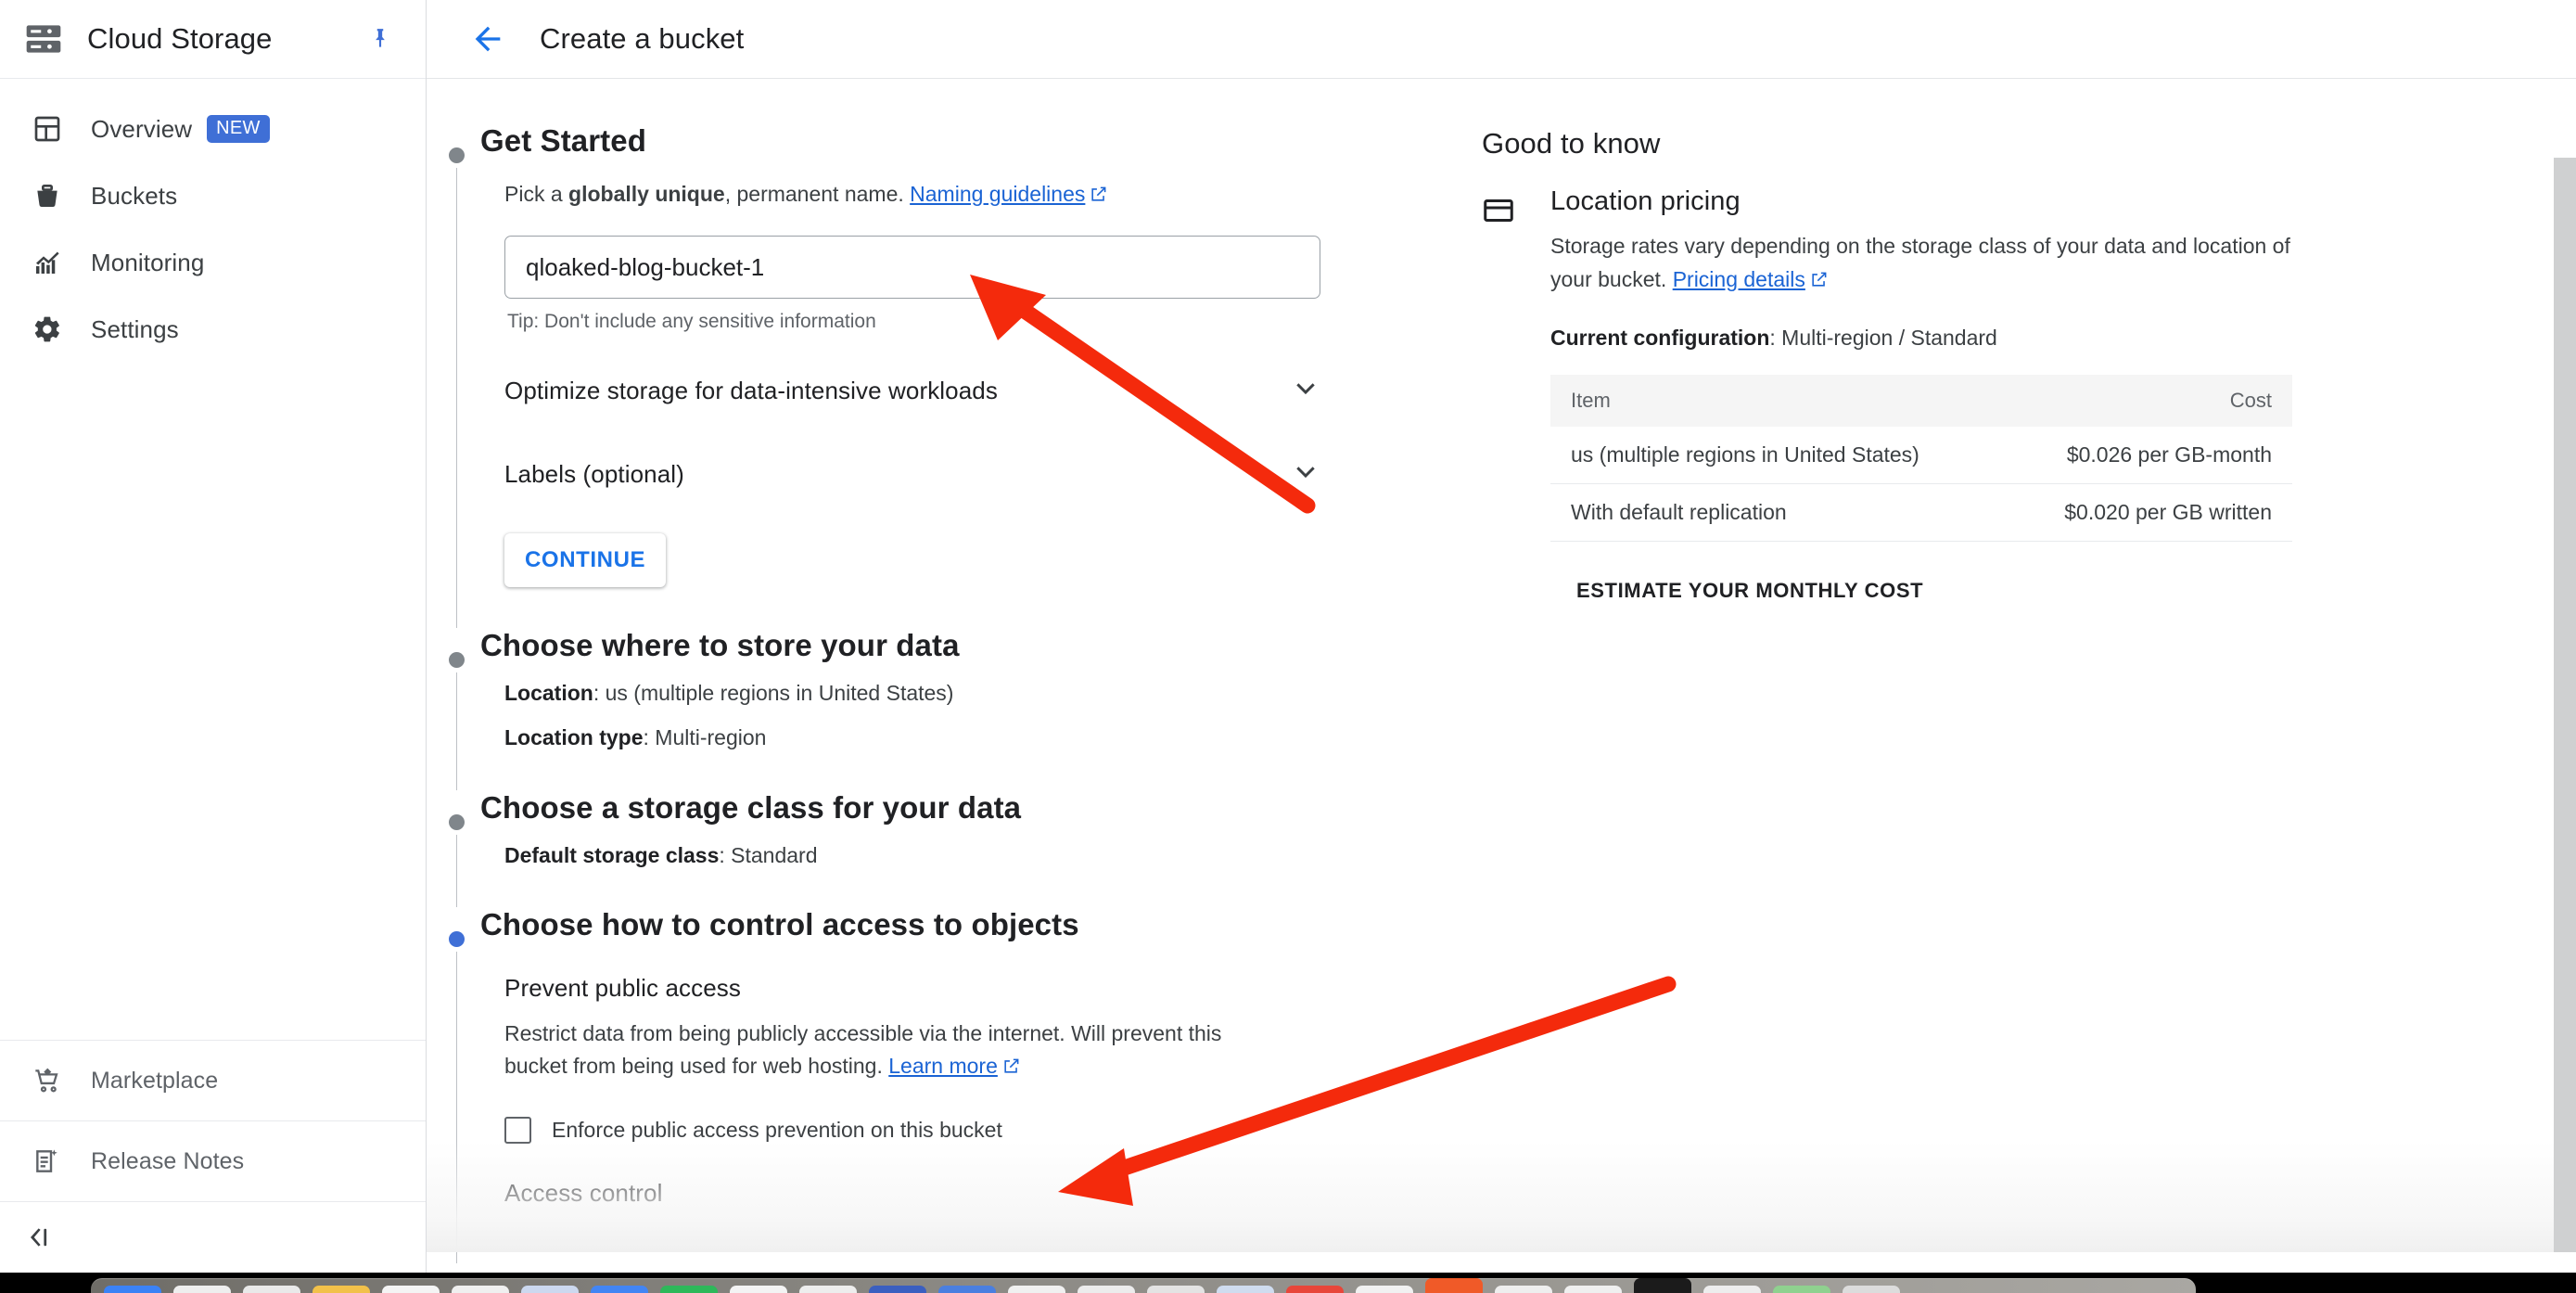 The image size is (2576, 1293). What do you see at coordinates (47, 329) in the screenshot?
I see `gear-icon` at bounding box center [47, 329].